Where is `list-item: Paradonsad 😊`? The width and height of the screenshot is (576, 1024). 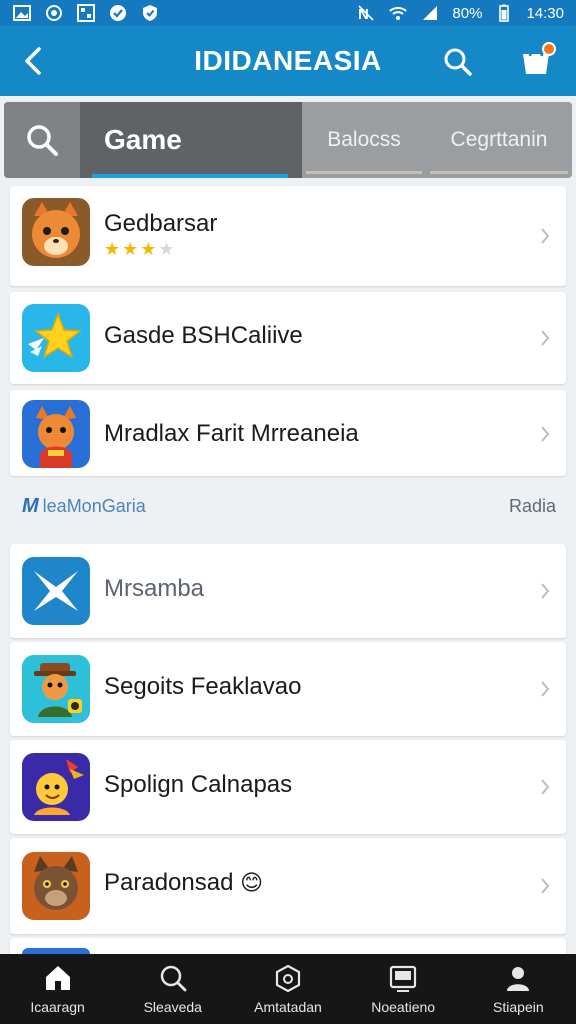
list-item: Paradonsad 😊 is located at coordinates (288, 886).